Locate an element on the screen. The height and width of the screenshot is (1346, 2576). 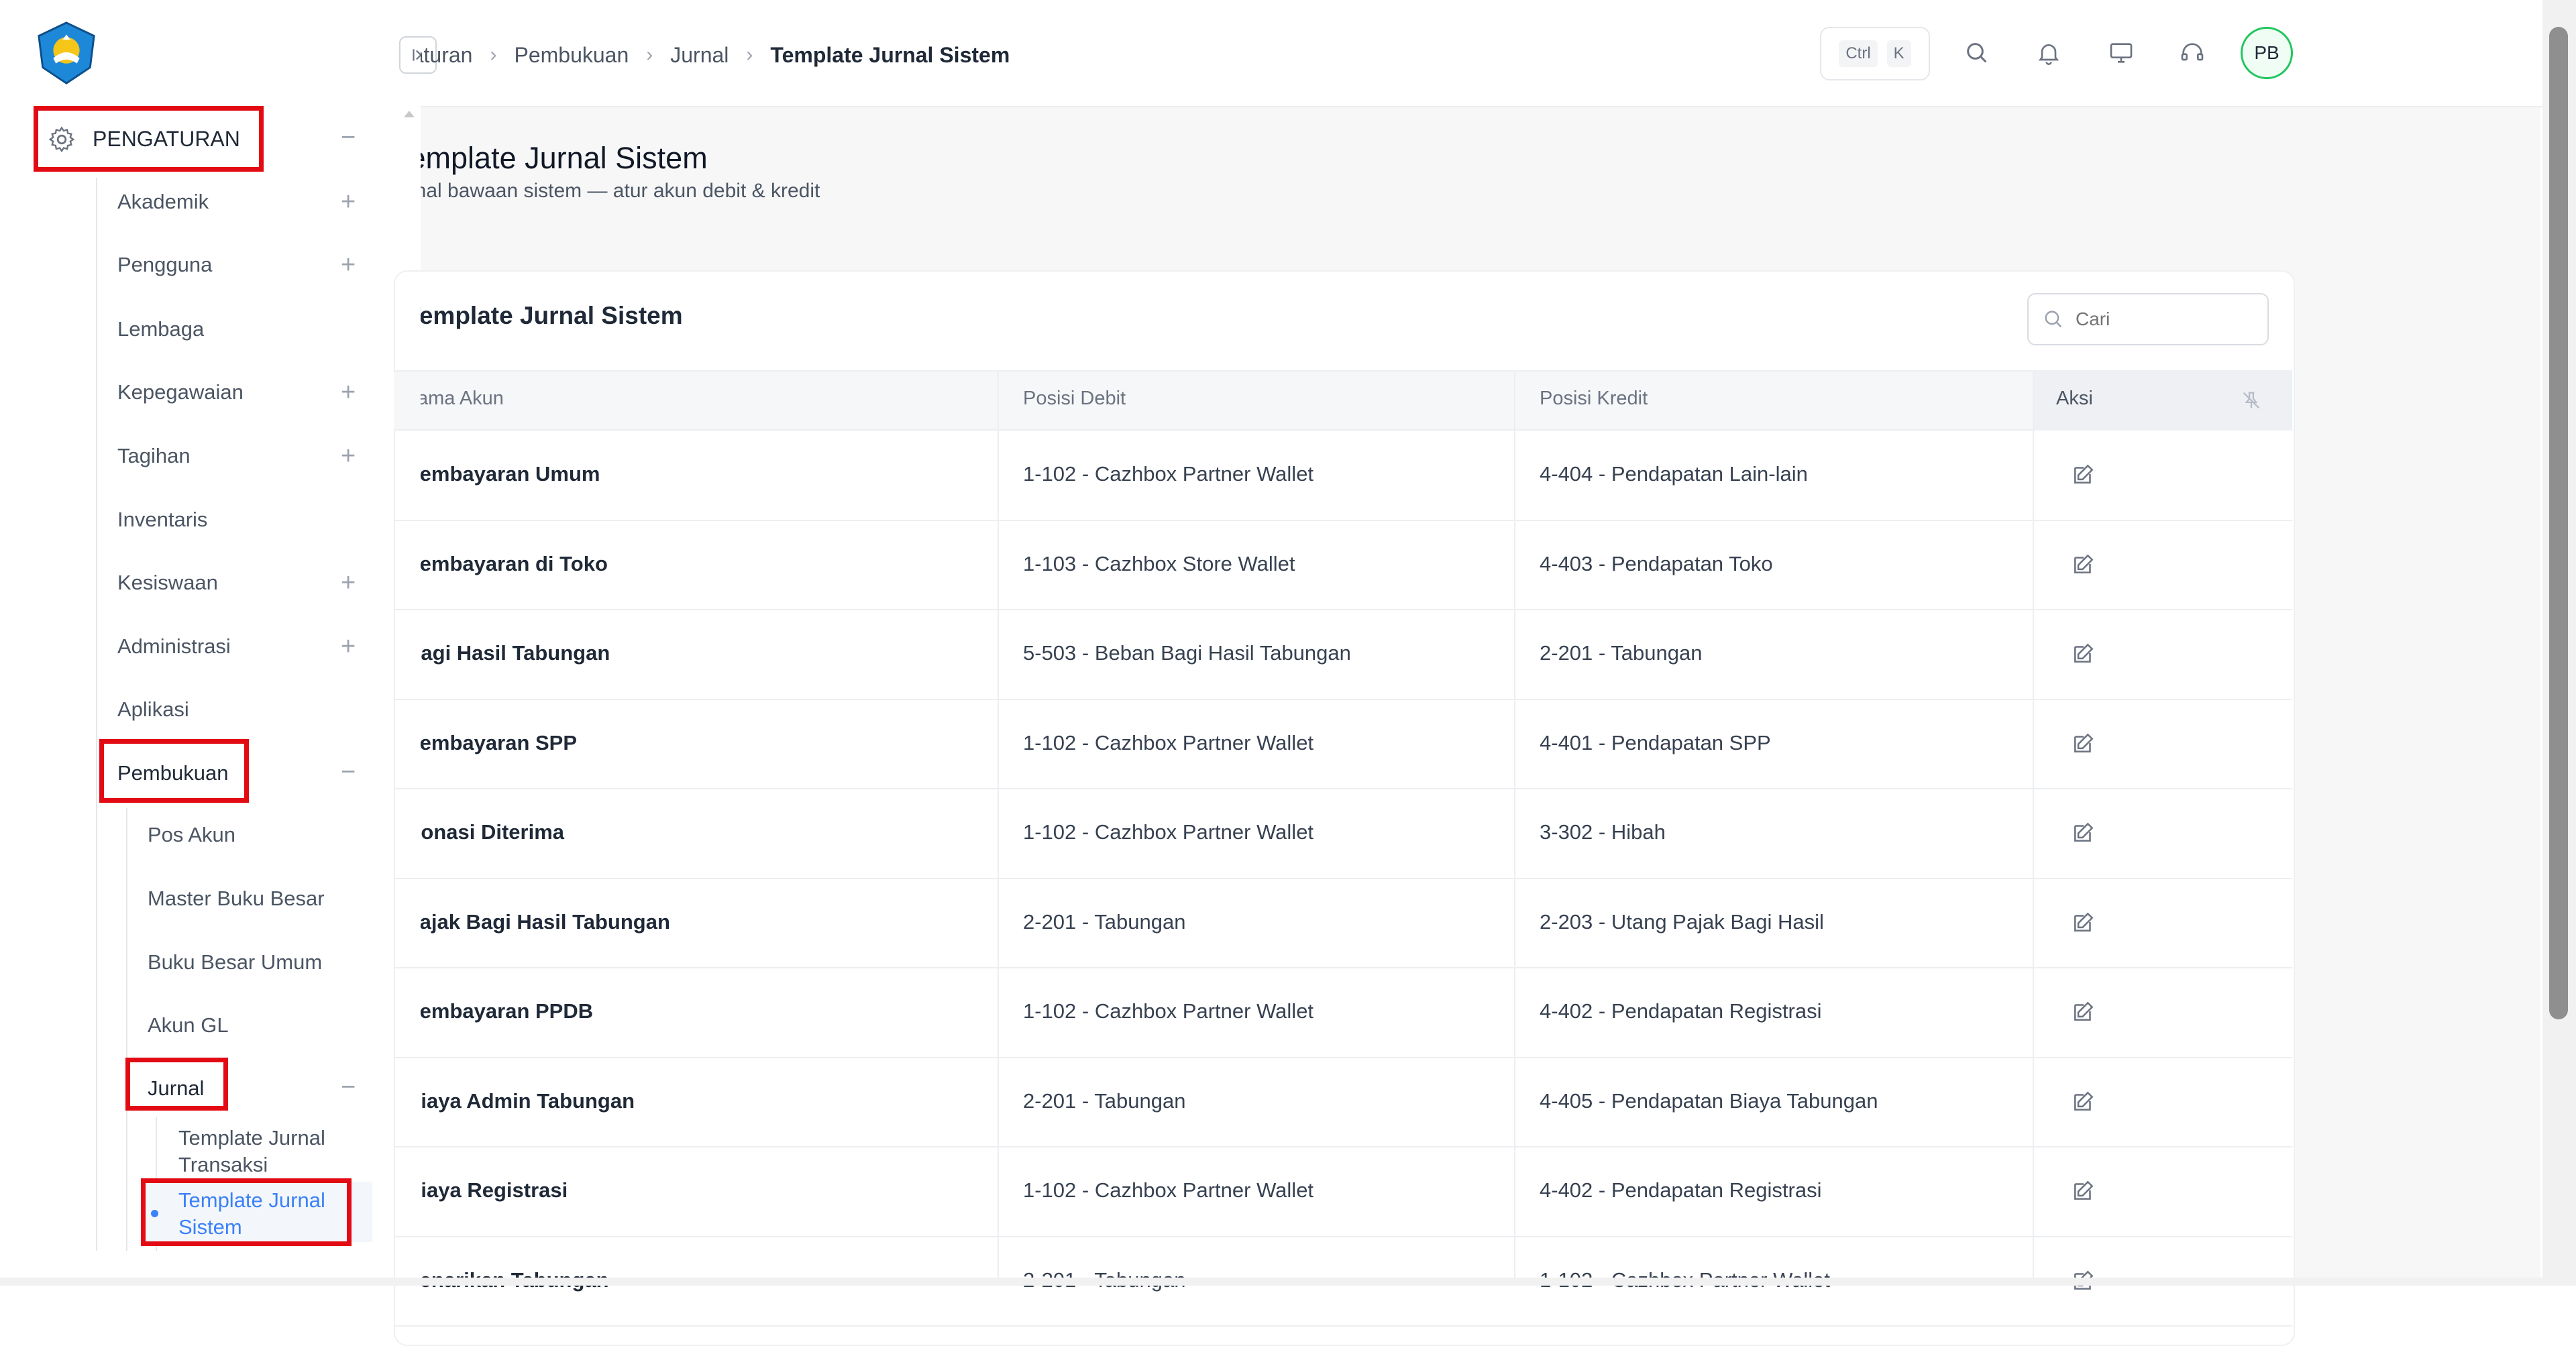
breadcrumb-item: Jurnal is located at coordinates (699, 55).